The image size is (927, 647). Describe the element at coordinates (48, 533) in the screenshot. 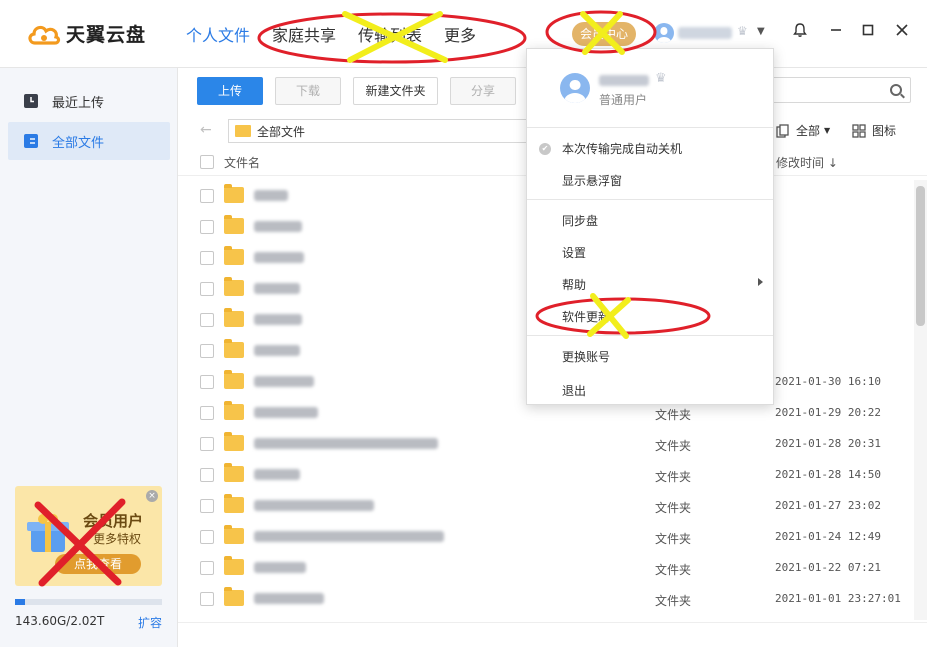

I see `gift-box-icon` at that location.